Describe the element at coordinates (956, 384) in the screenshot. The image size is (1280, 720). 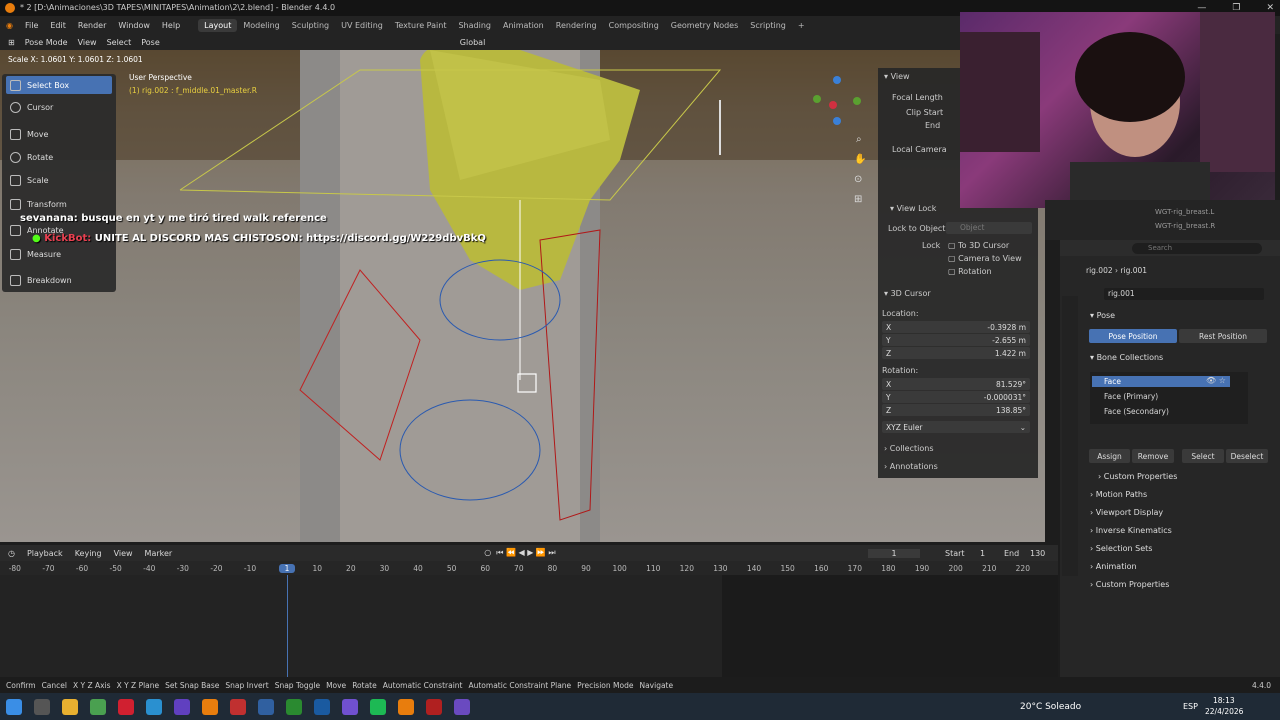
I see `cursor-rotation-x: X 81.529°` at that location.